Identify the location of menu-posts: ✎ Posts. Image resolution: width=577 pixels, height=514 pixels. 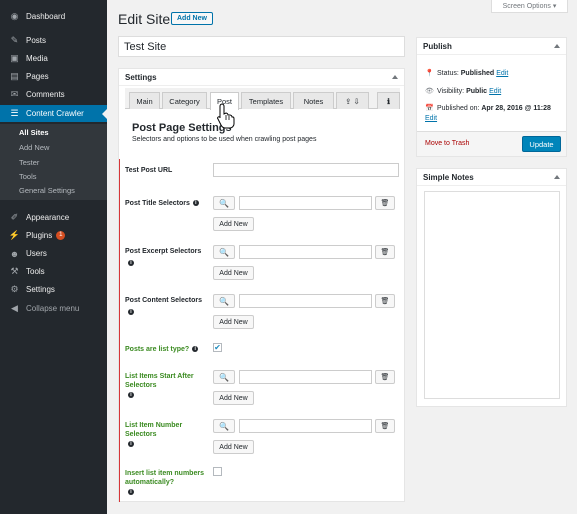
(53, 40).